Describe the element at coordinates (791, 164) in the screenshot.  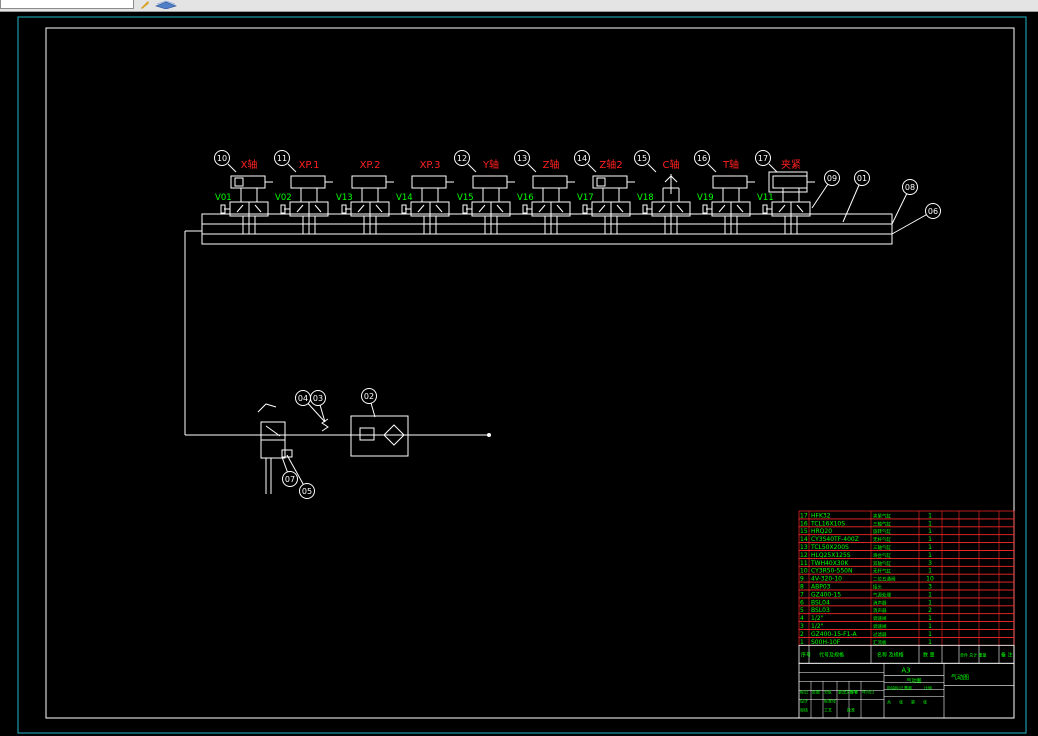
I see `actuator-label: 夹紧` at that location.